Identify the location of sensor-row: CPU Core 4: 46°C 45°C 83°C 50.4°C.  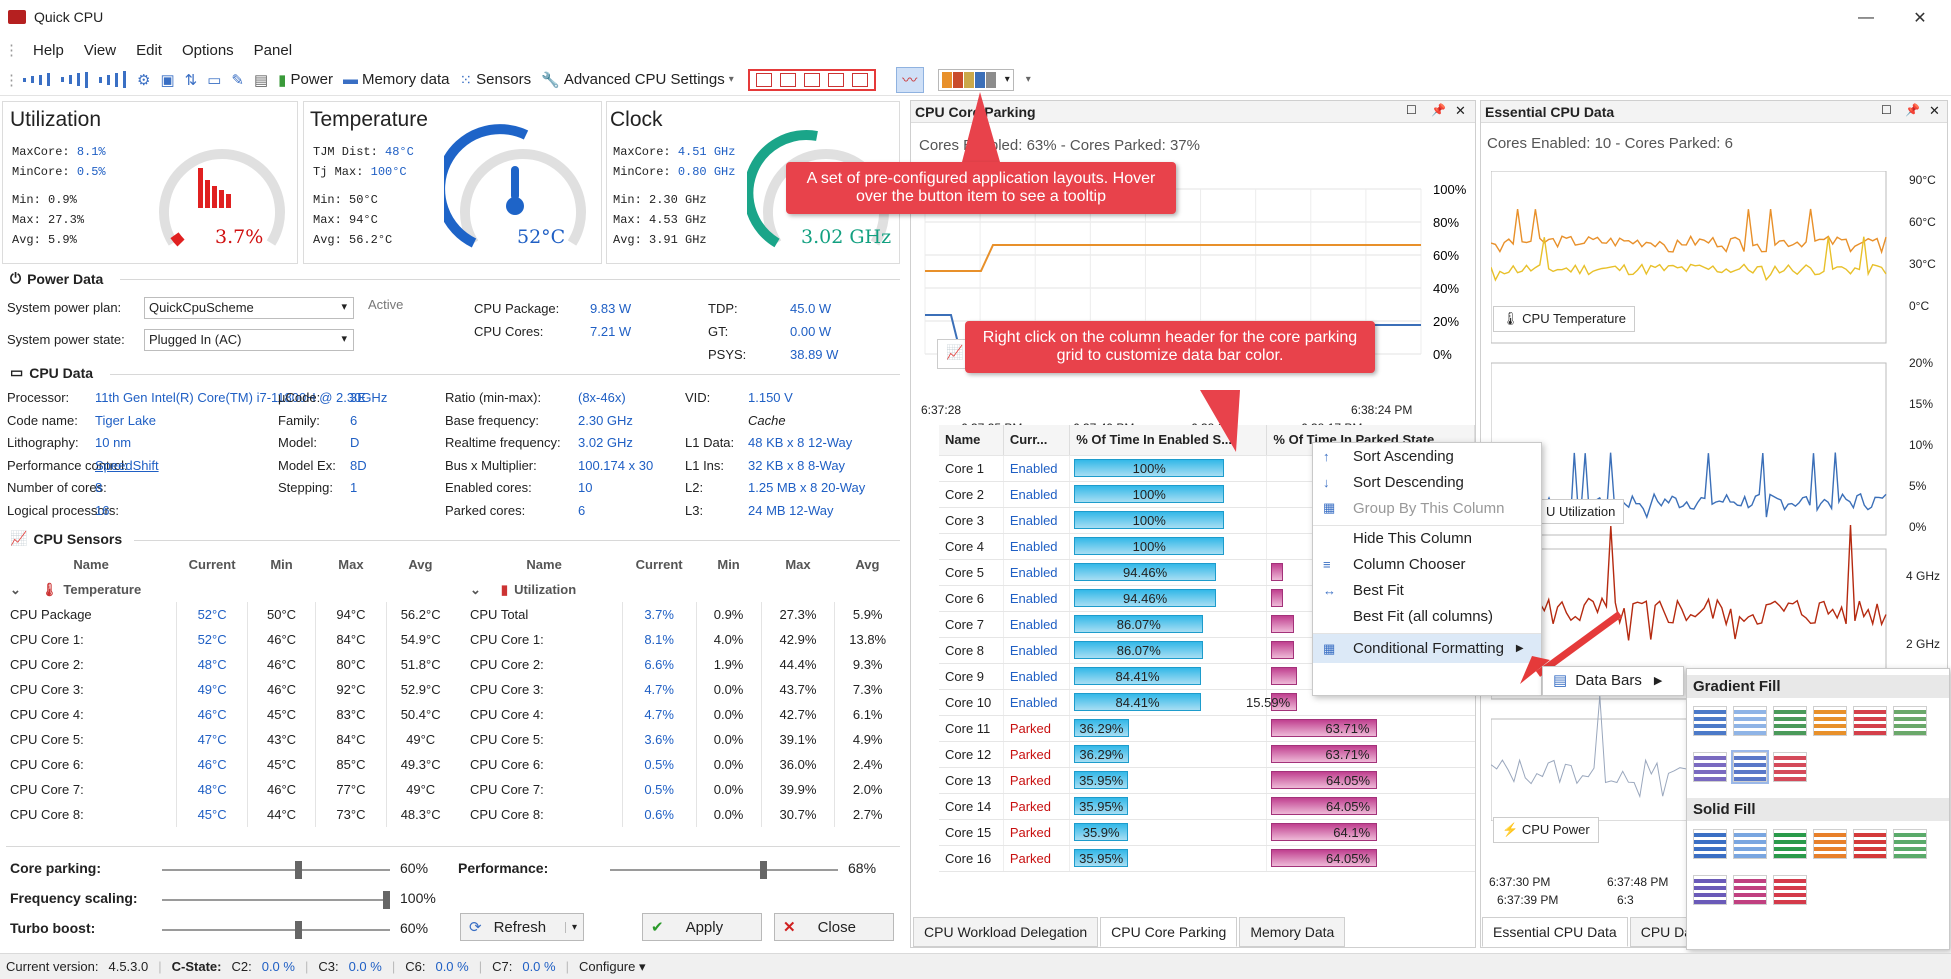
(230, 714).